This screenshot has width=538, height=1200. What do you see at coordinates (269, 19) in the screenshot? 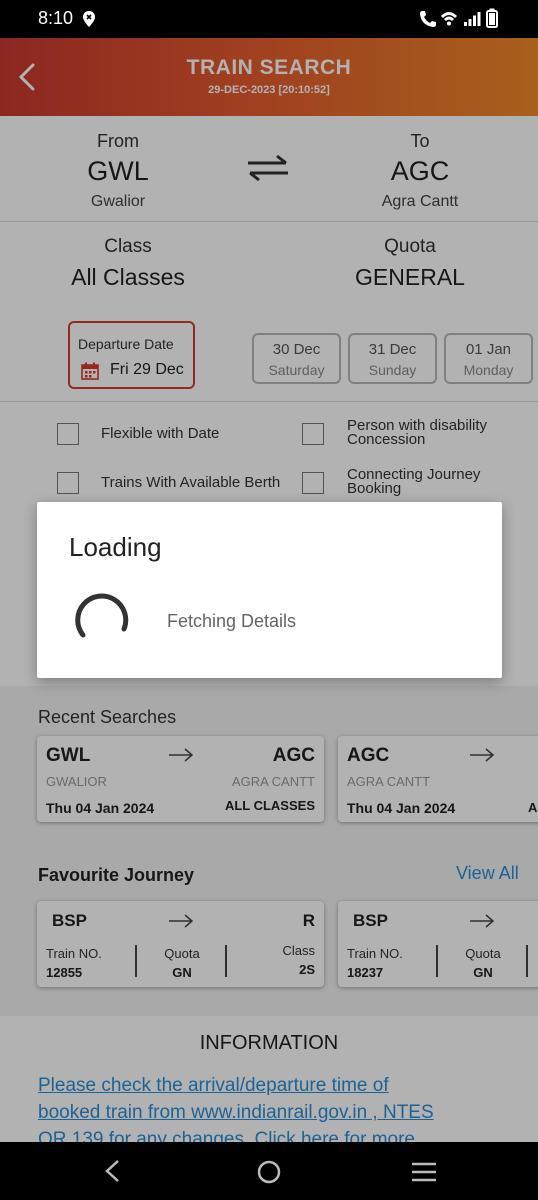
I see `status-bar: 8:10` at bounding box center [269, 19].